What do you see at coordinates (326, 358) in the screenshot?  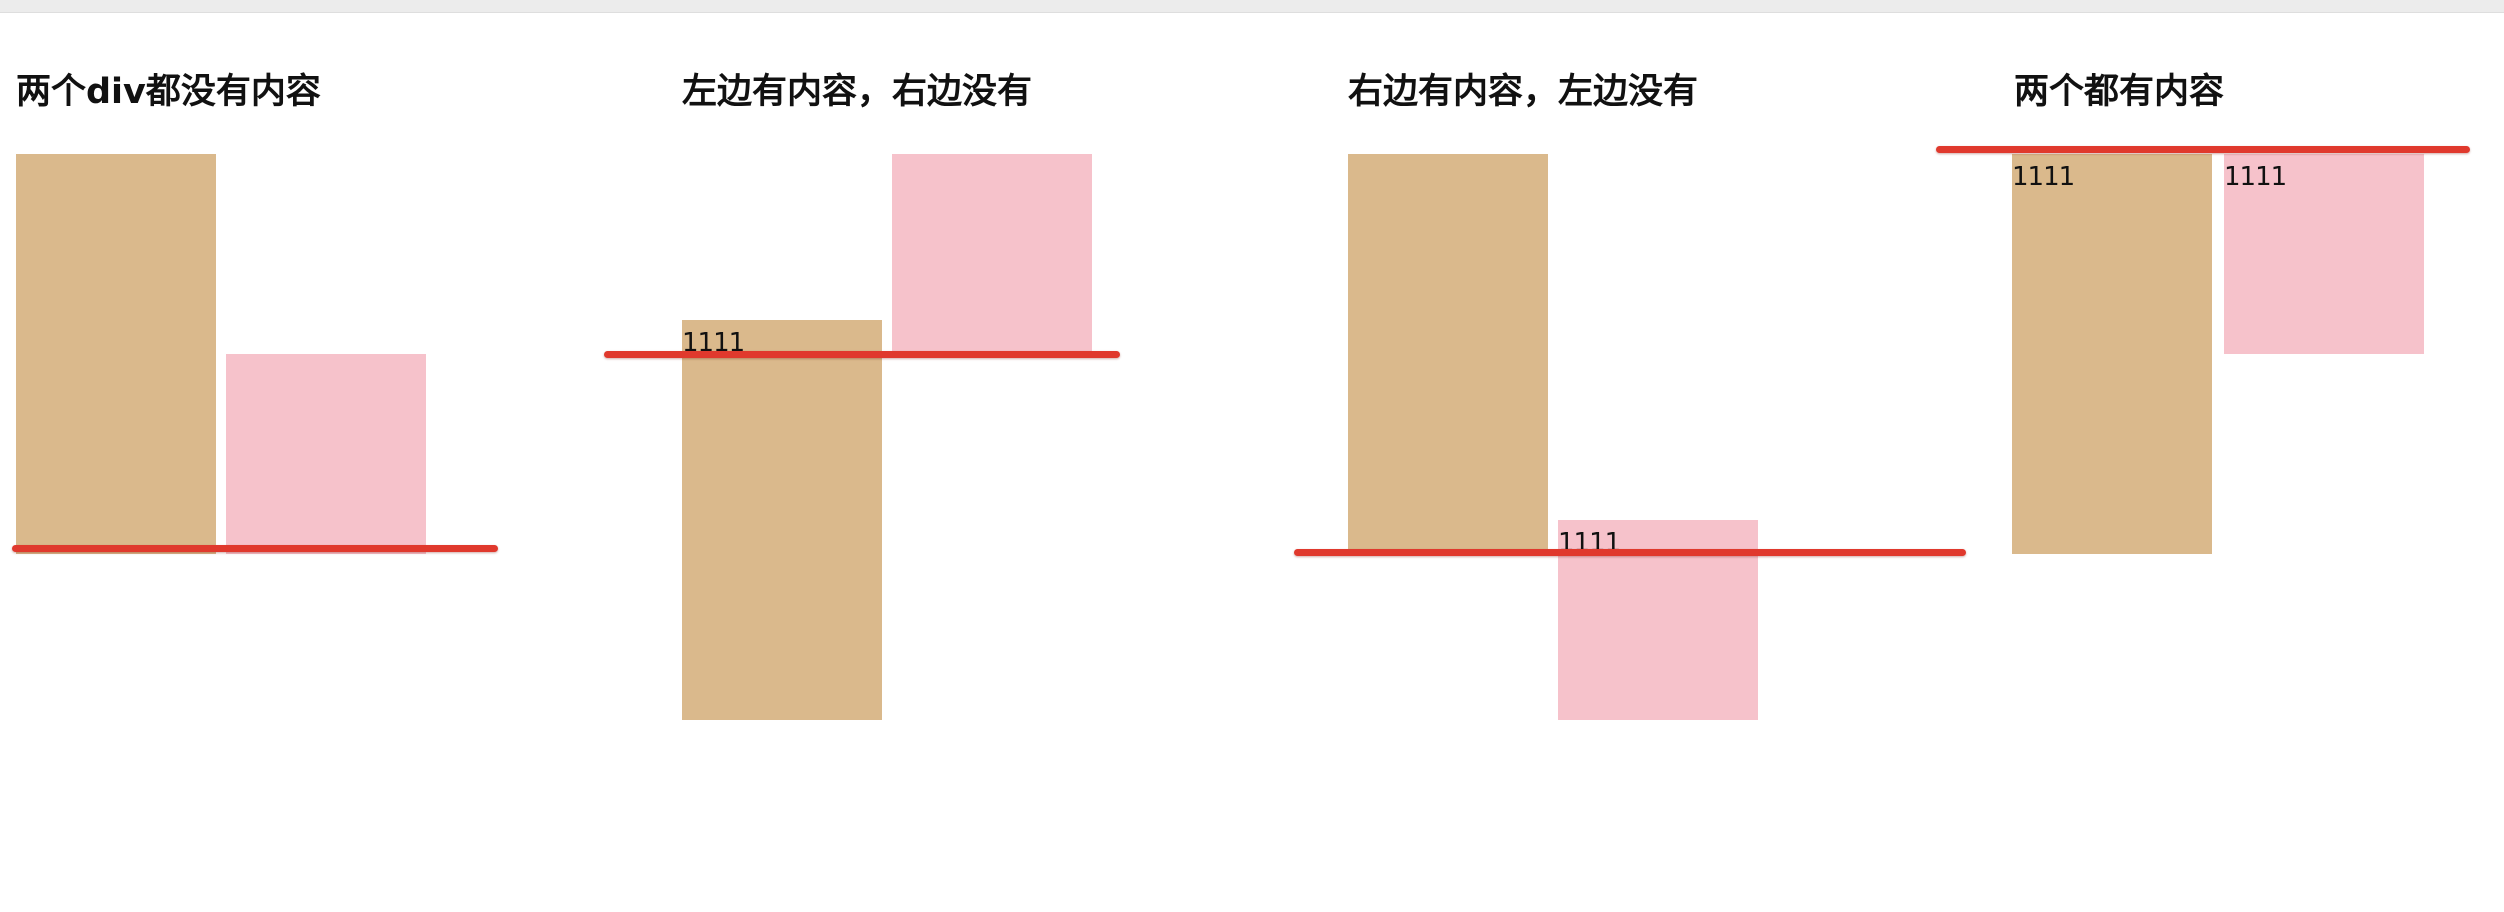 I see `panel-1-right-box-text` at bounding box center [326, 358].